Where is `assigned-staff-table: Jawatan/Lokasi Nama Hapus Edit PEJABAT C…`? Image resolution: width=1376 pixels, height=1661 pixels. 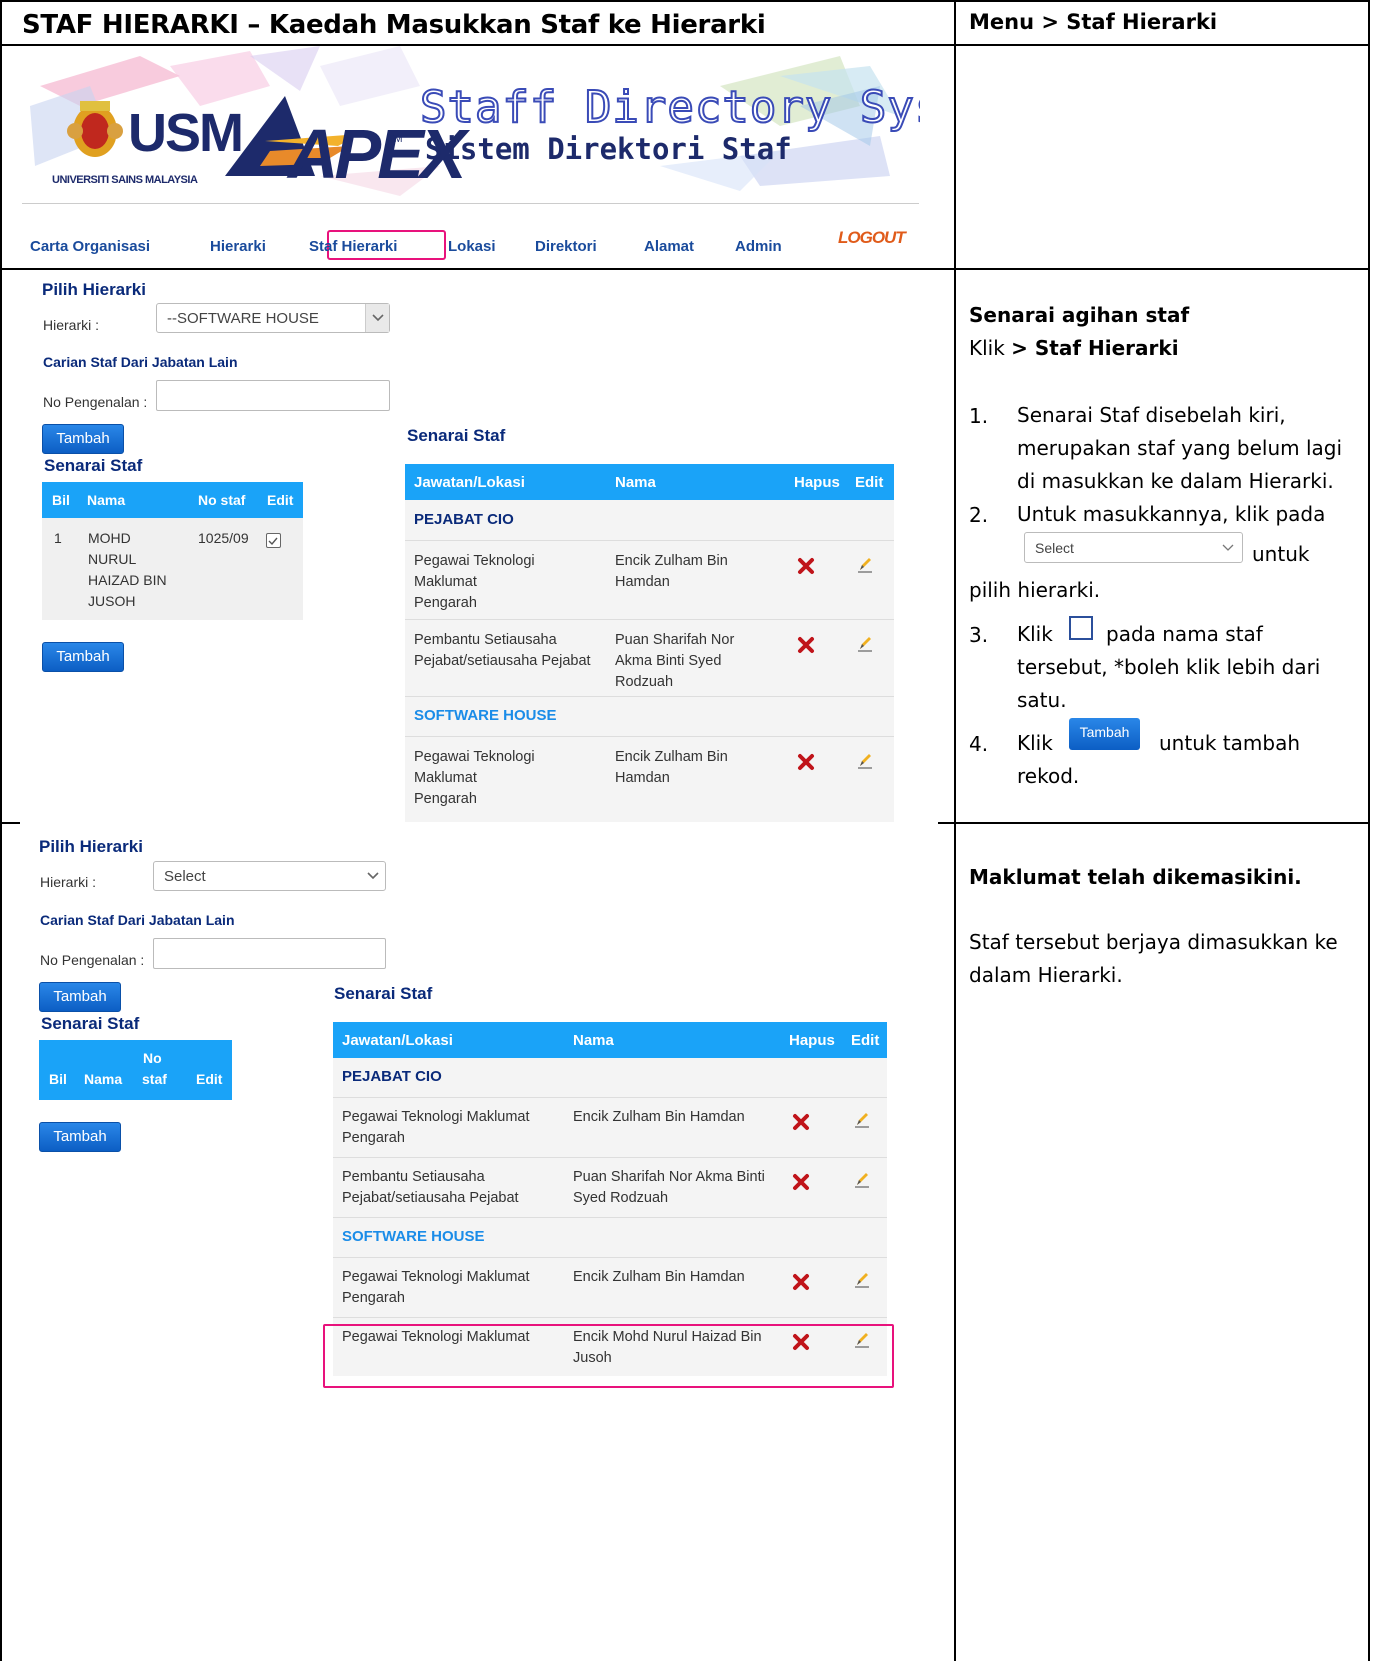 assigned-staff-table: Jawatan/Lokasi Nama Hapus Edit PEJABAT C… is located at coordinates (649, 643).